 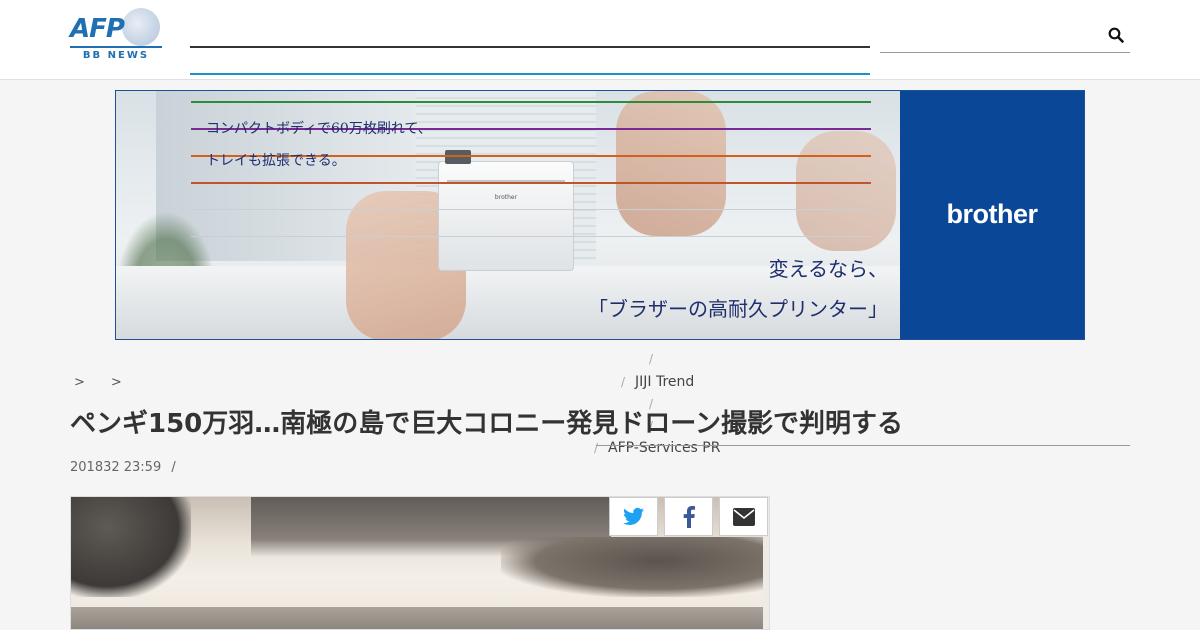 What do you see at coordinates (319, 145) in the screenshot?
I see `ad-subcopy: コンパクトボディで60万枚刷れて、 トレイも拡張できる。` at bounding box center [319, 145].